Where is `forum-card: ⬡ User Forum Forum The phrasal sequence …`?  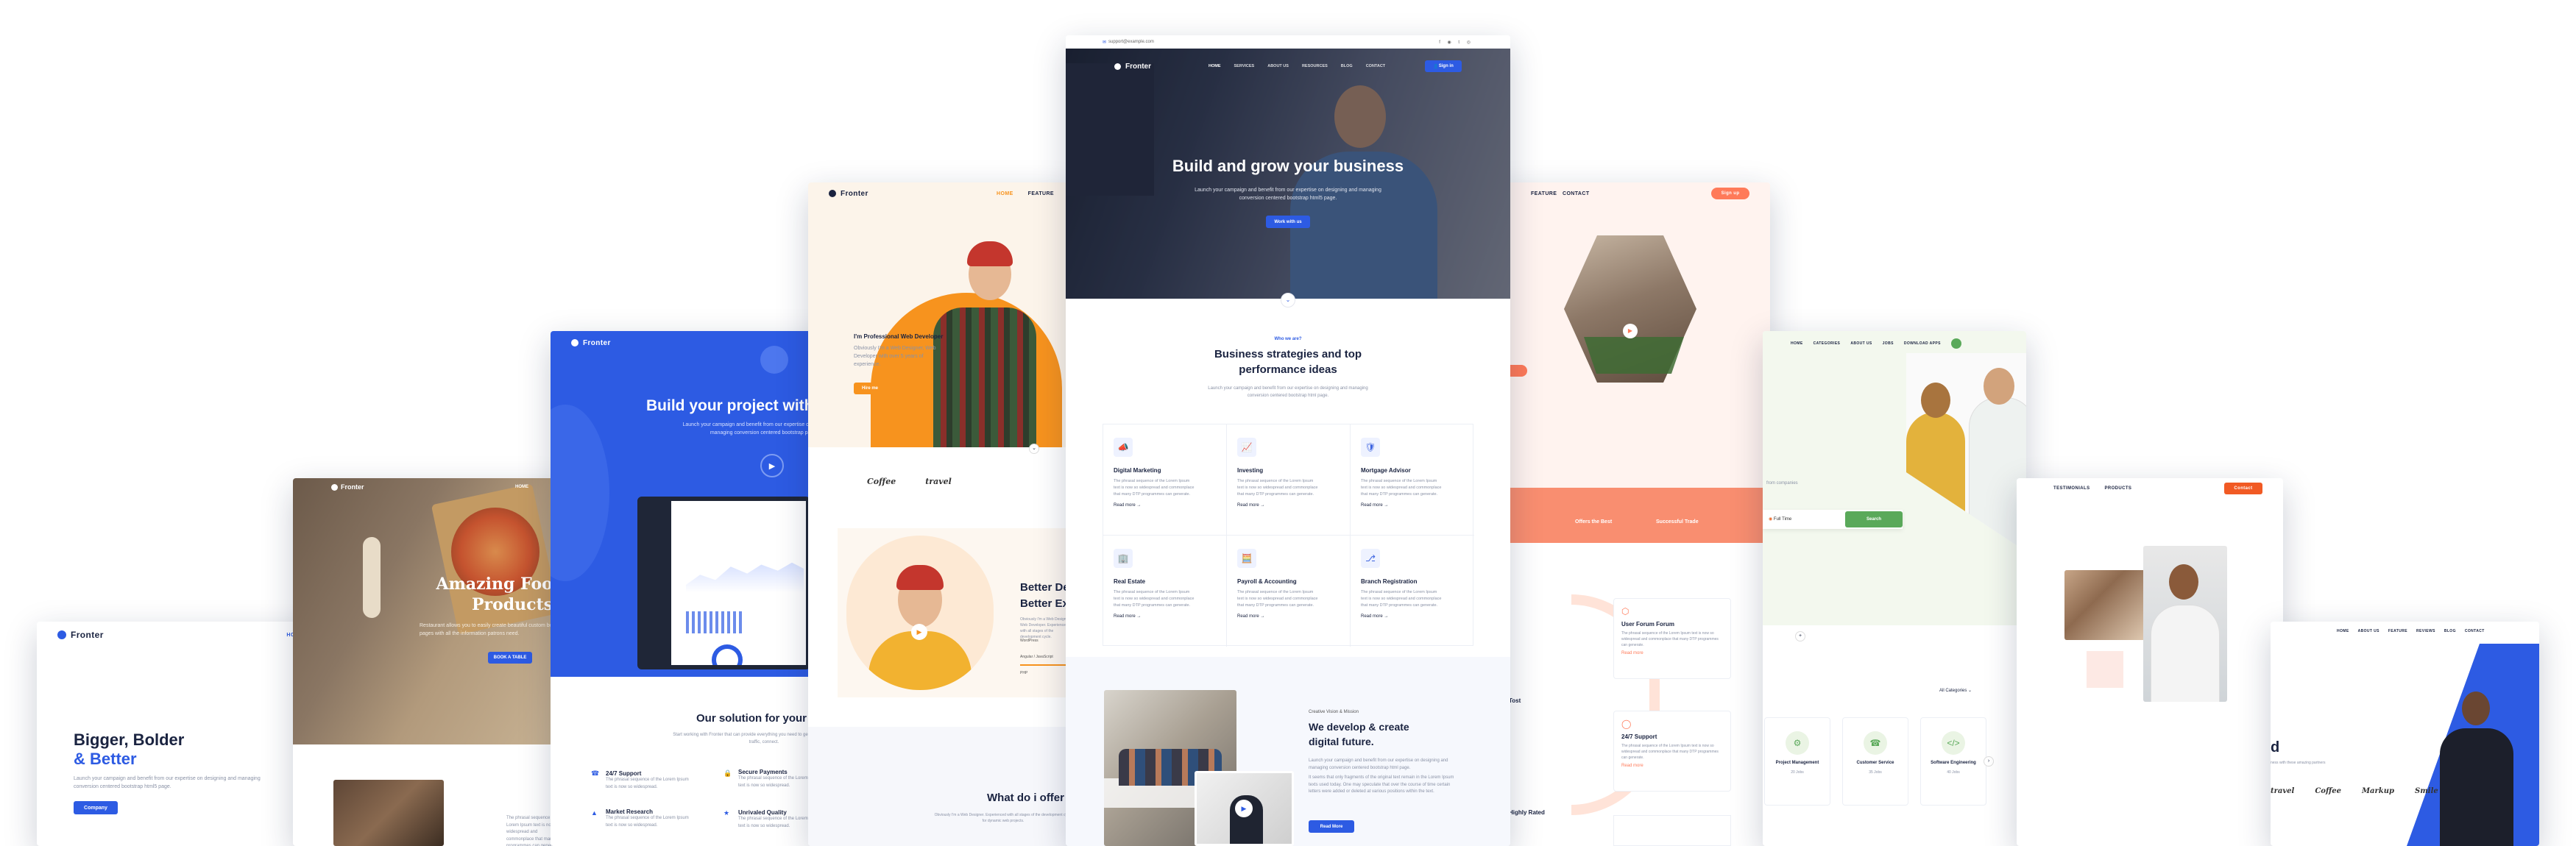
forum-card: ⬡ User Forum Forum The phrasal sequence … is located at coordinates (1672, 638).